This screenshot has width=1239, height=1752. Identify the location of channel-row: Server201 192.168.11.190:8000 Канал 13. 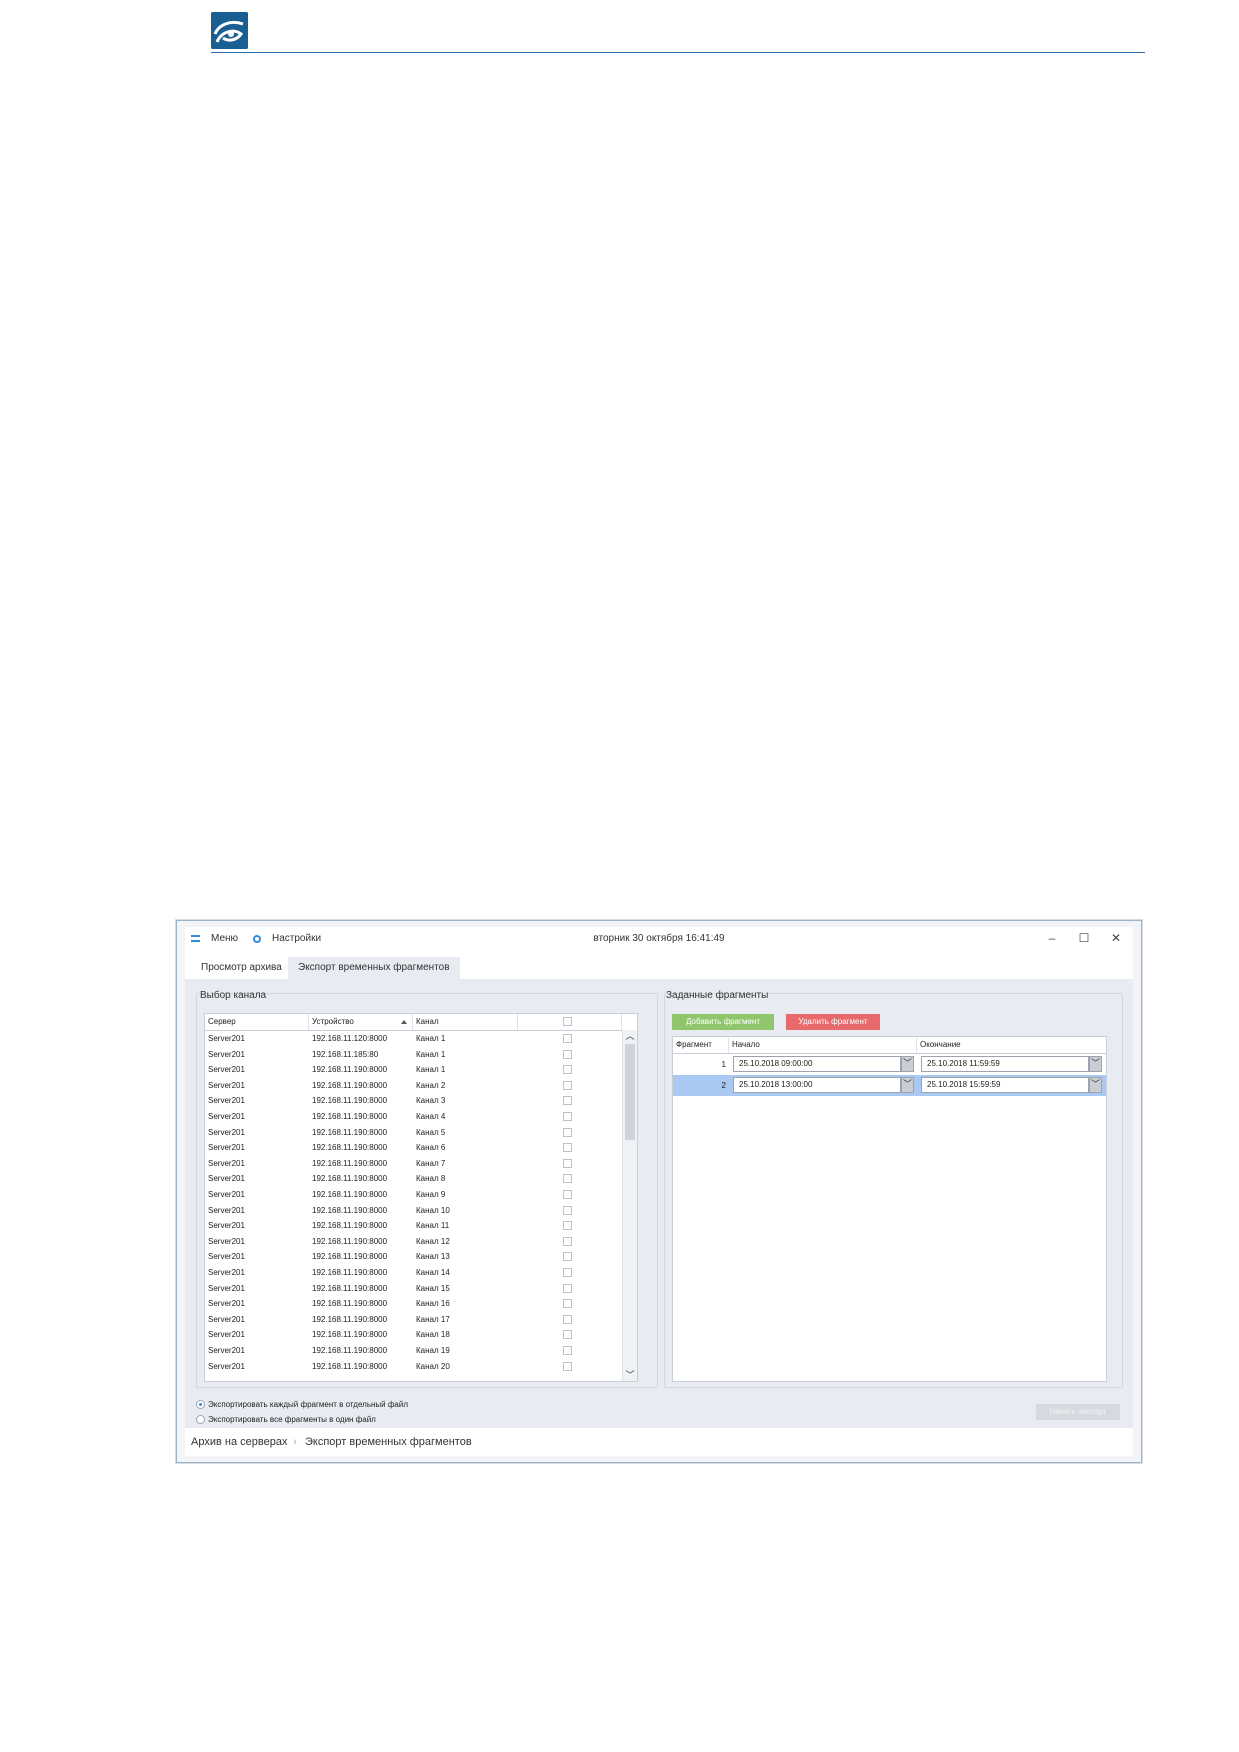
(421, 1257).